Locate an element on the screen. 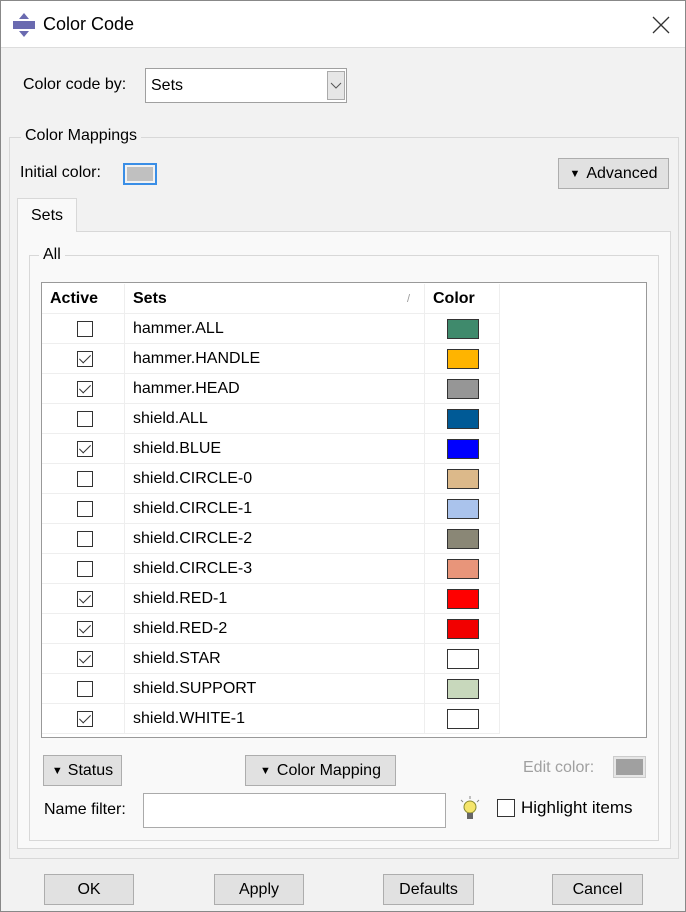  abaqus-logo-icon is located at coordinates (24, 25).